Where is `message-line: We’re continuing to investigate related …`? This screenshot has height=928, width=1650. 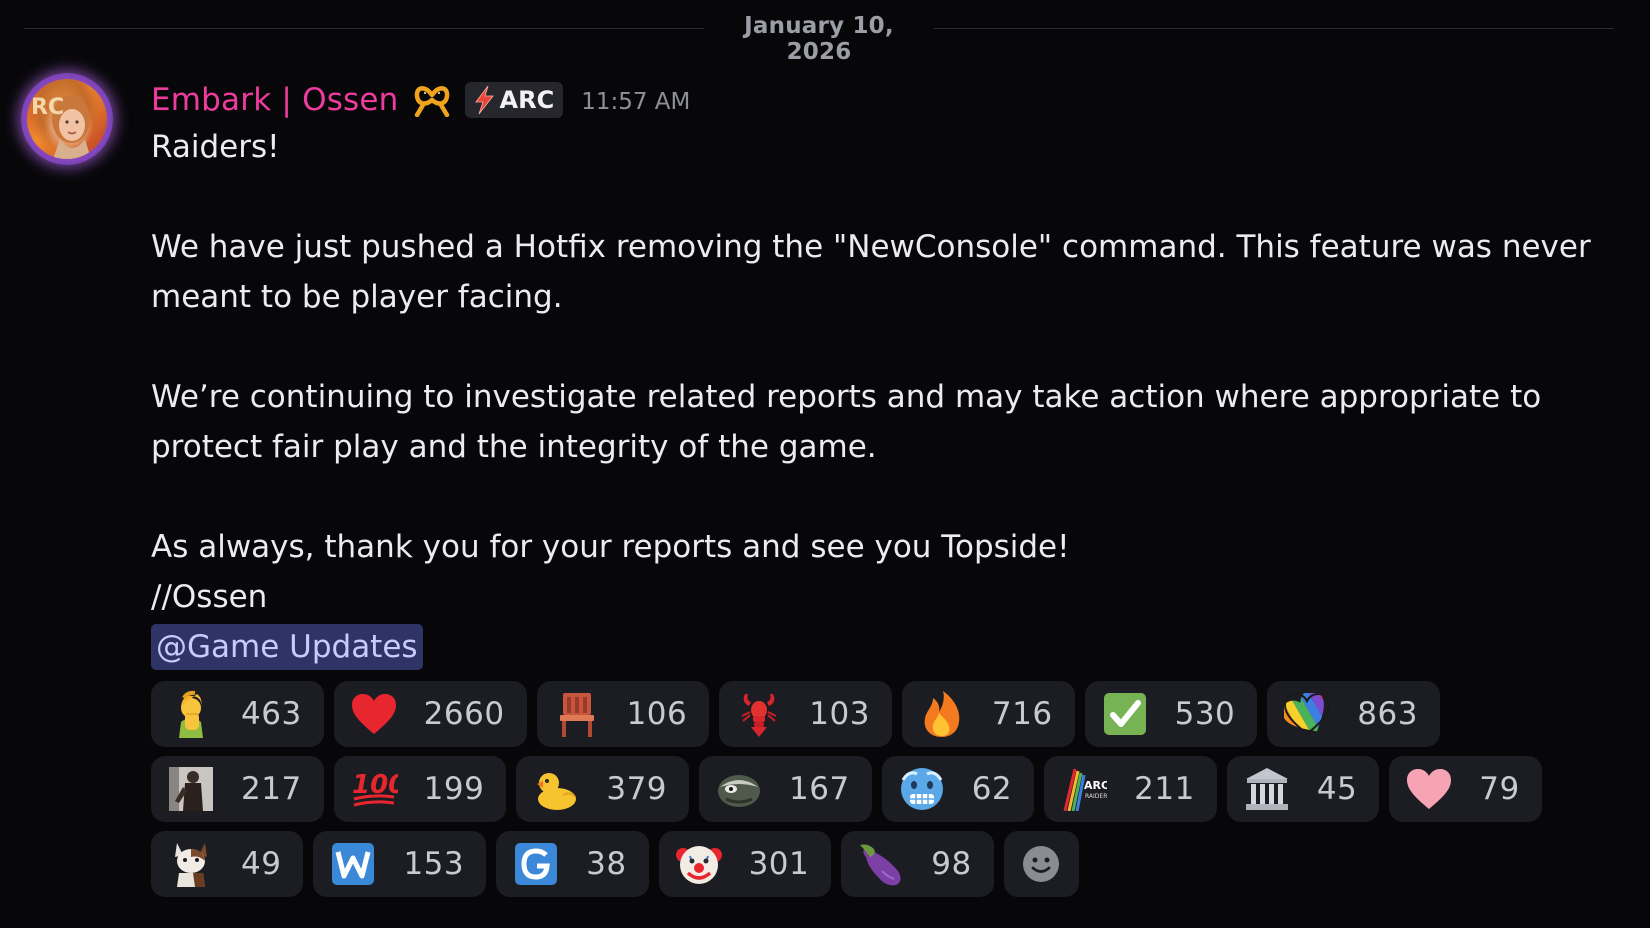 message-line: We’re continuing to investigate related … is located at coordinates (846, 397).